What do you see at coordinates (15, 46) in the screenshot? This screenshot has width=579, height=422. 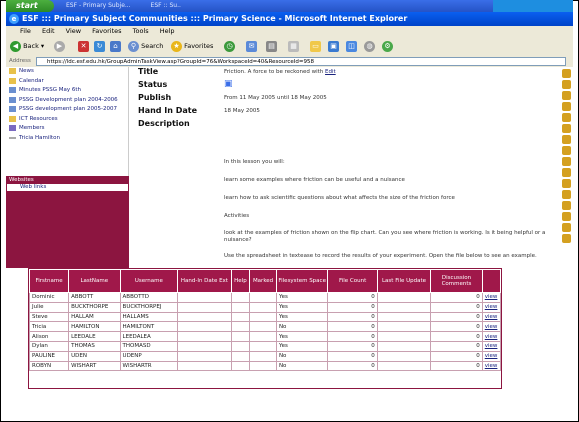 I see `back-arrow-icon: ◀` at bounding box center [15, 46].